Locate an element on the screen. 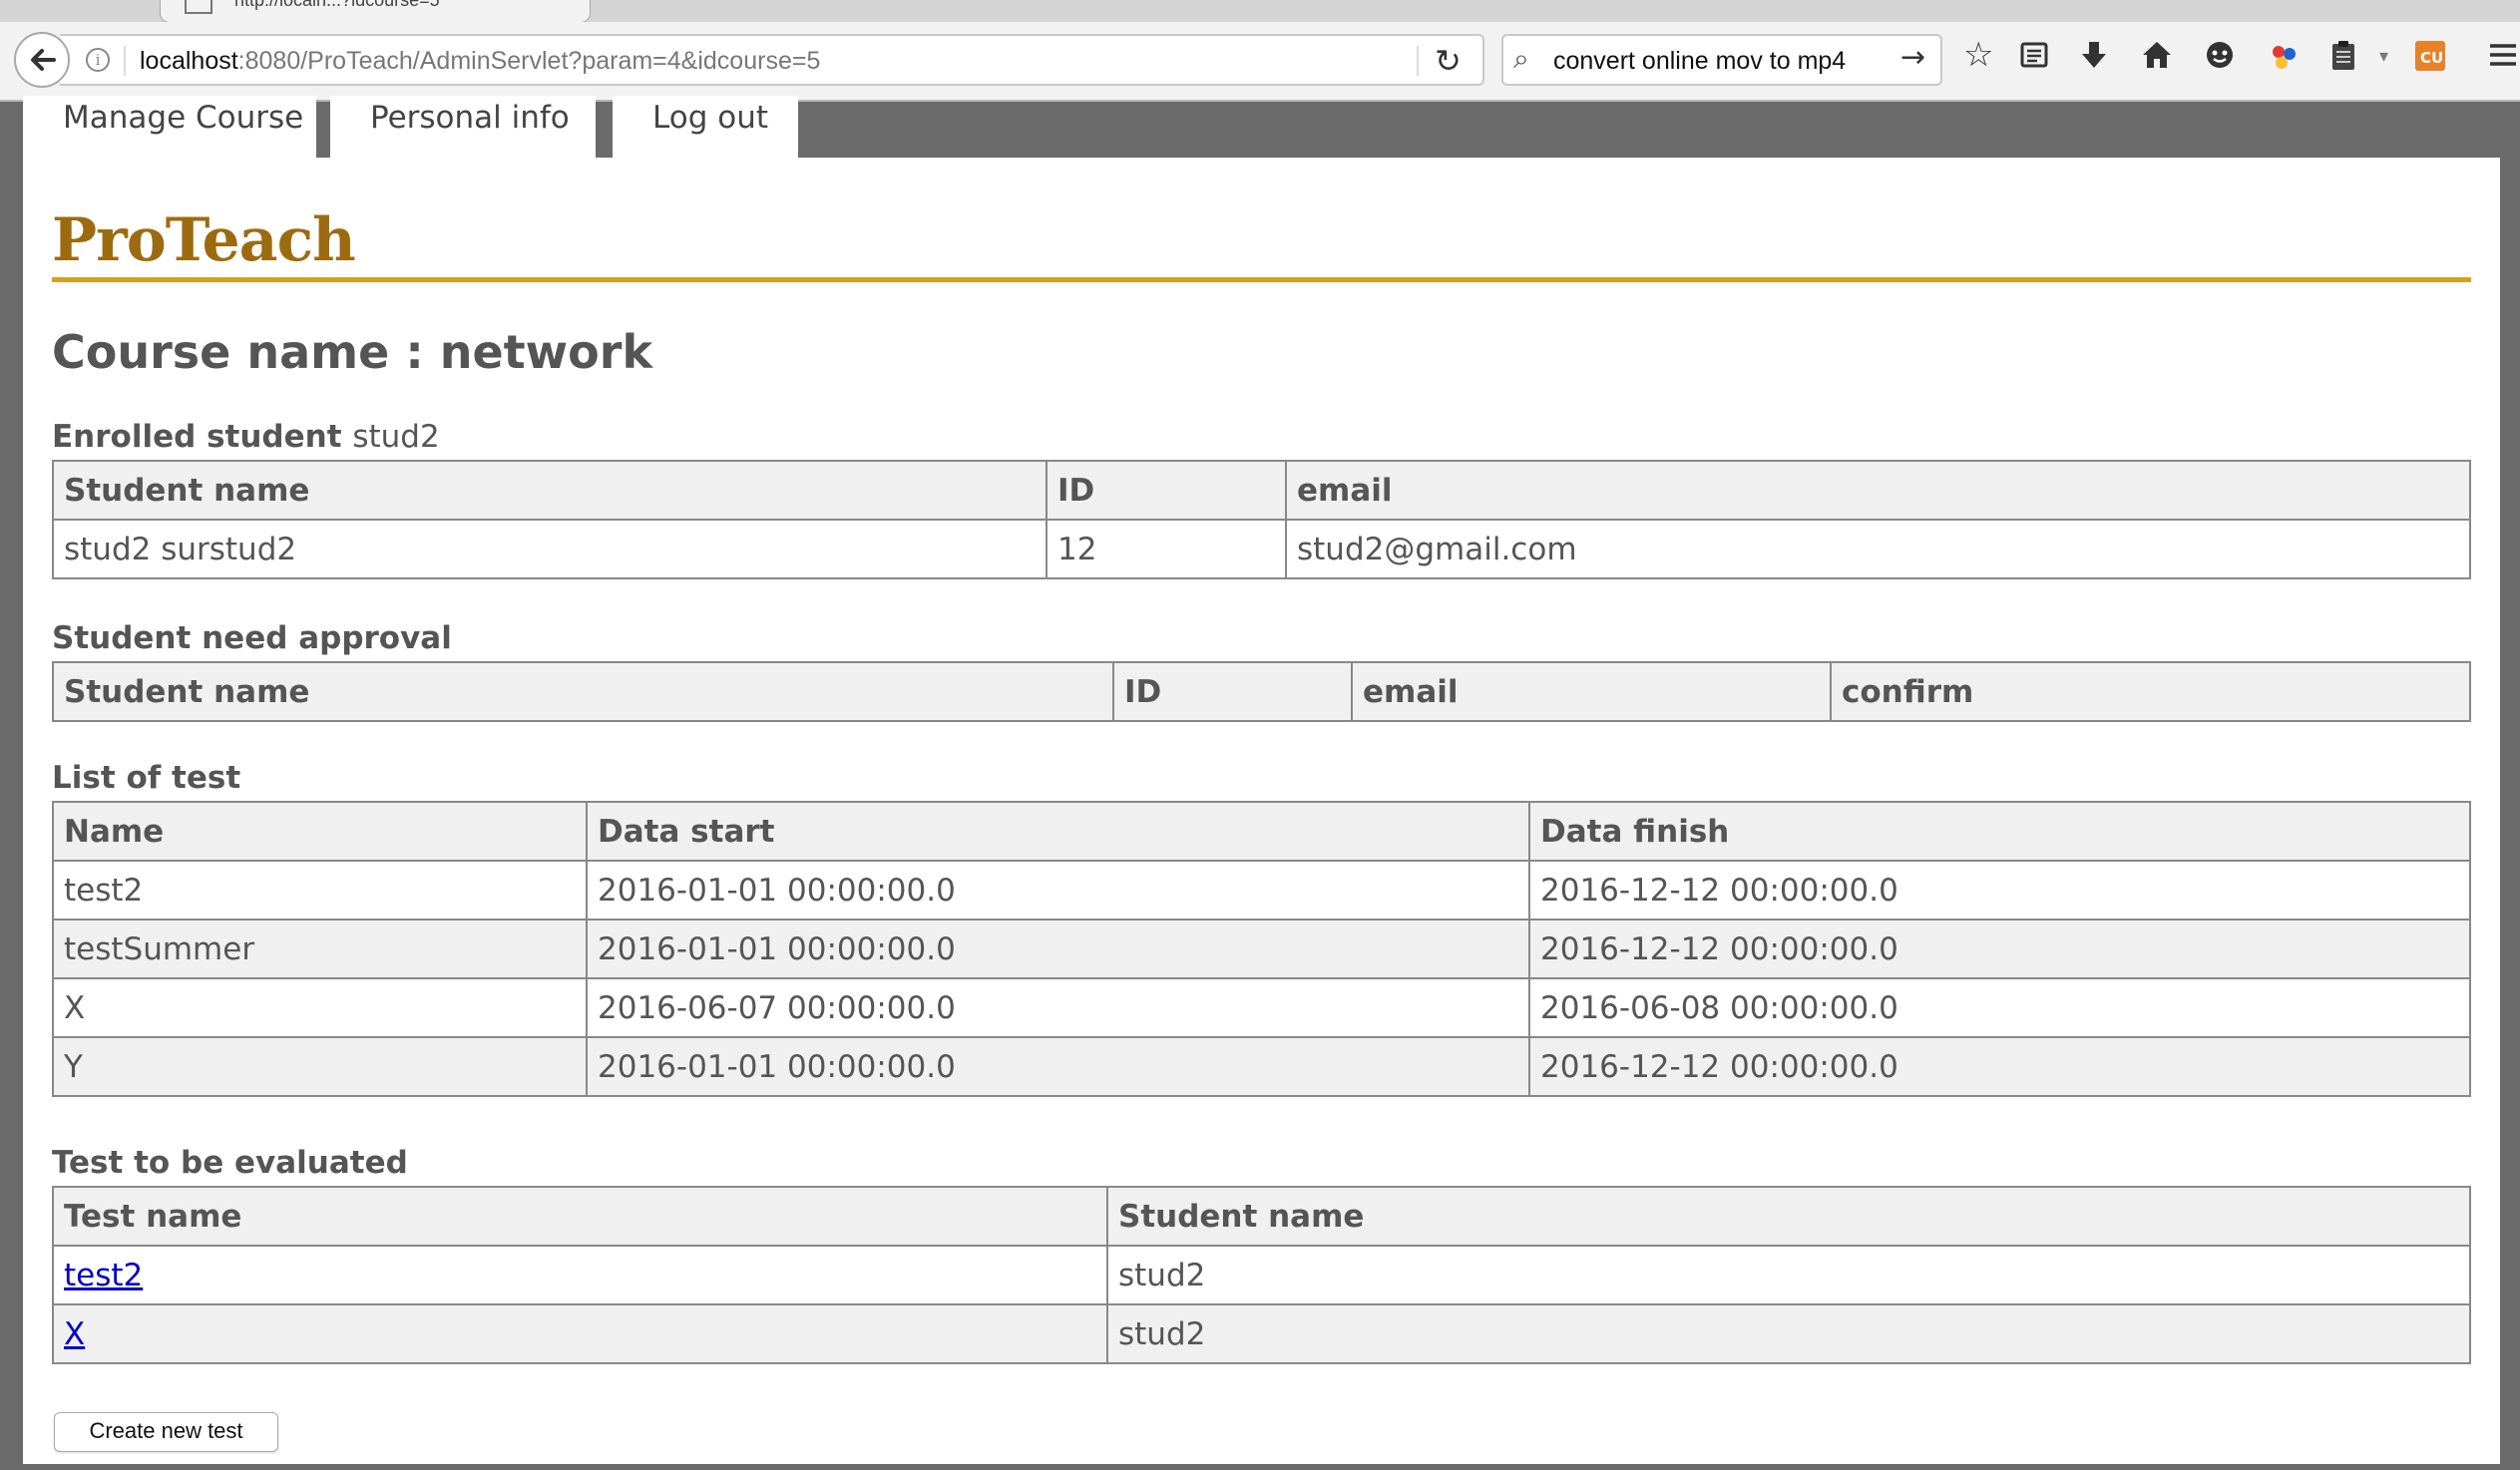 Image resolution: width=2520 pixels, height=1470 pixels. nav-manage-course: Manage Course is located at coordinates (169, 127).